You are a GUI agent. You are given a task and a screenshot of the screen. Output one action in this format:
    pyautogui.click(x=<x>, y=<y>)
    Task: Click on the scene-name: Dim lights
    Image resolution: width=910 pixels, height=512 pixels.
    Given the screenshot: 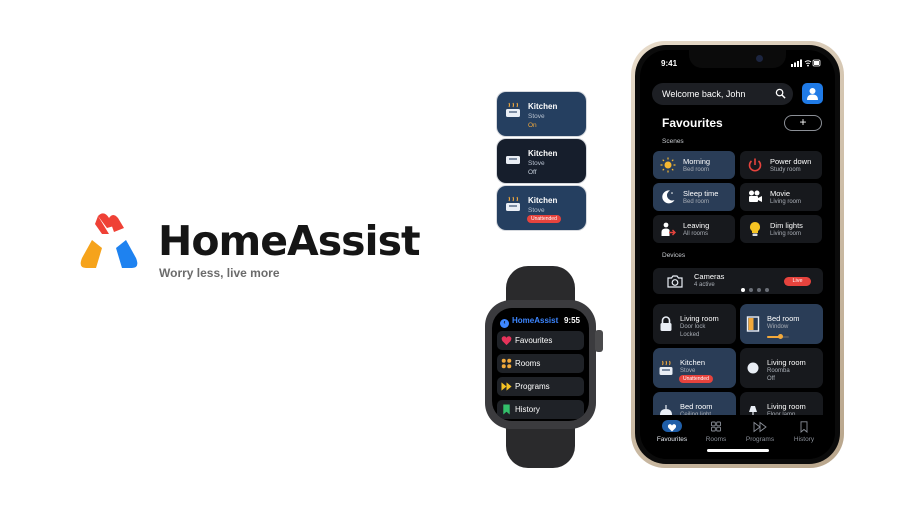 What is the action you would take?
    pyautogui.click(x=786, y=225)
    